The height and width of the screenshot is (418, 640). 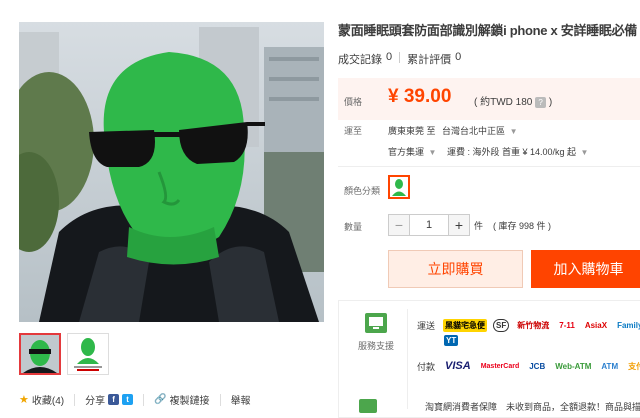 I want to click on quantity-stepper: − 1 +, so click(x=429, y=225).